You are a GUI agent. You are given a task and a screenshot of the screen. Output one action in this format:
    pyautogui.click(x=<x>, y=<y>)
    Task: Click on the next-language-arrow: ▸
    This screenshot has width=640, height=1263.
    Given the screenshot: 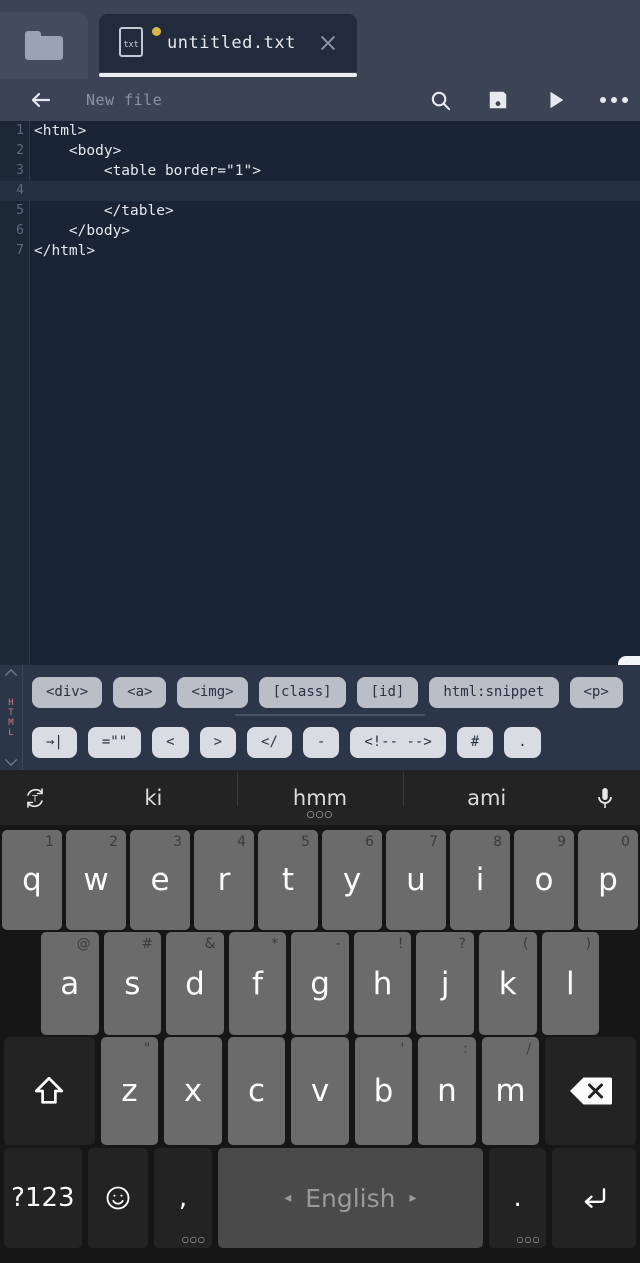 What is the action you would take?
    pyautogui.click(x=413, y=1198)
    